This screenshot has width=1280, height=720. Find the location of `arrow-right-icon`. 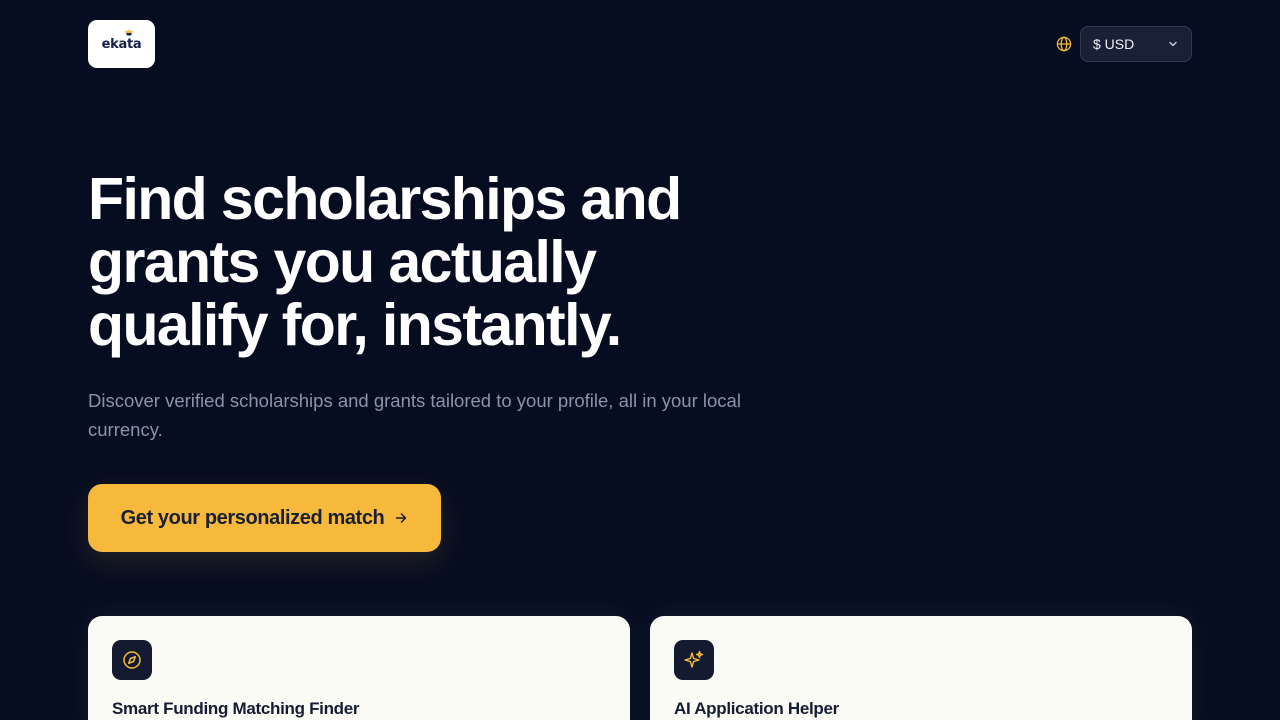

arrow-right-icon is located at coordinates (401, 518).